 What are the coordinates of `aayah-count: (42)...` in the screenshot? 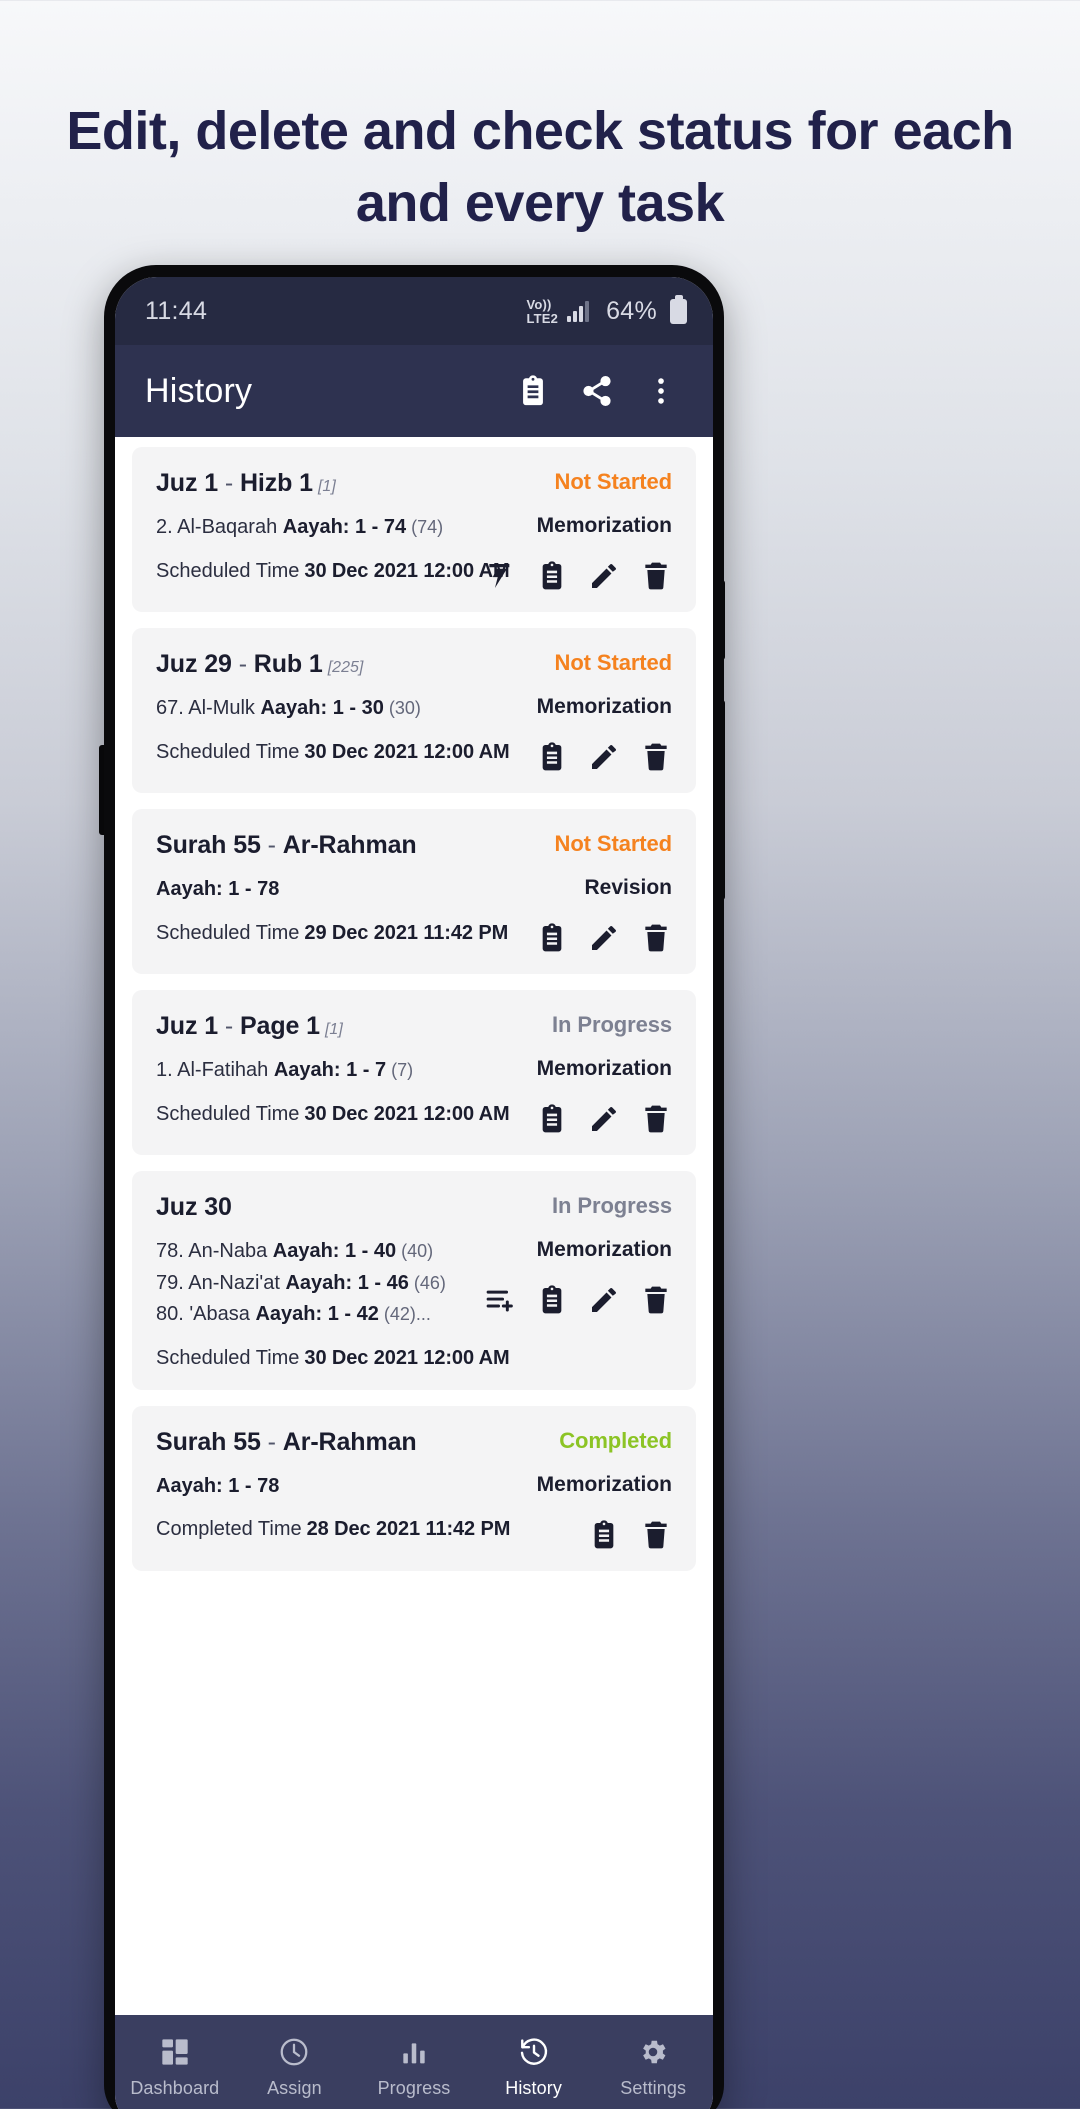 It's located at (404, 1314).